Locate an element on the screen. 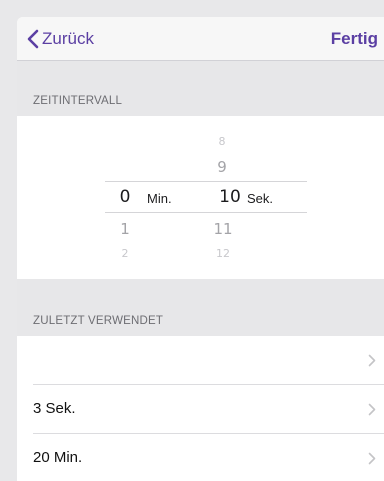 This screenshot has height=481, width=384. chevron-left-icon is located at coordinates (33, 39).